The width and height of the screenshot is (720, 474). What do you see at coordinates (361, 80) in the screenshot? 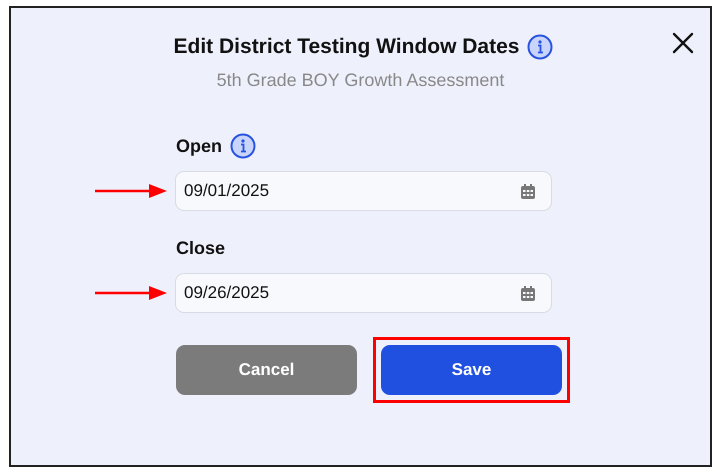
I see `dialog-subtitle: 5th Grade BOY Growth Assessment` at bounding box center [361, 80].